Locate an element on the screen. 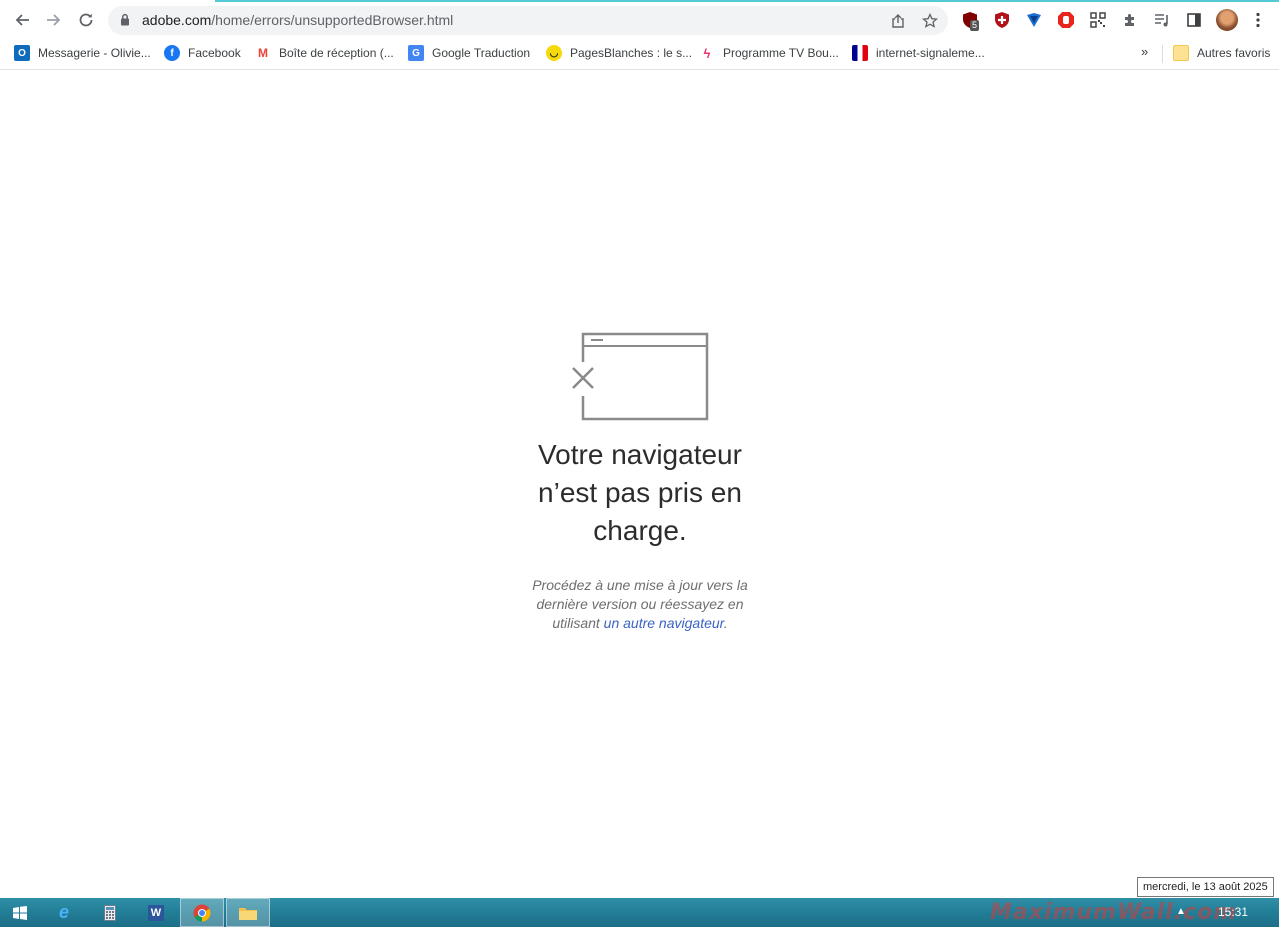  error-desc-end: . is located at coordinates (725, 623).